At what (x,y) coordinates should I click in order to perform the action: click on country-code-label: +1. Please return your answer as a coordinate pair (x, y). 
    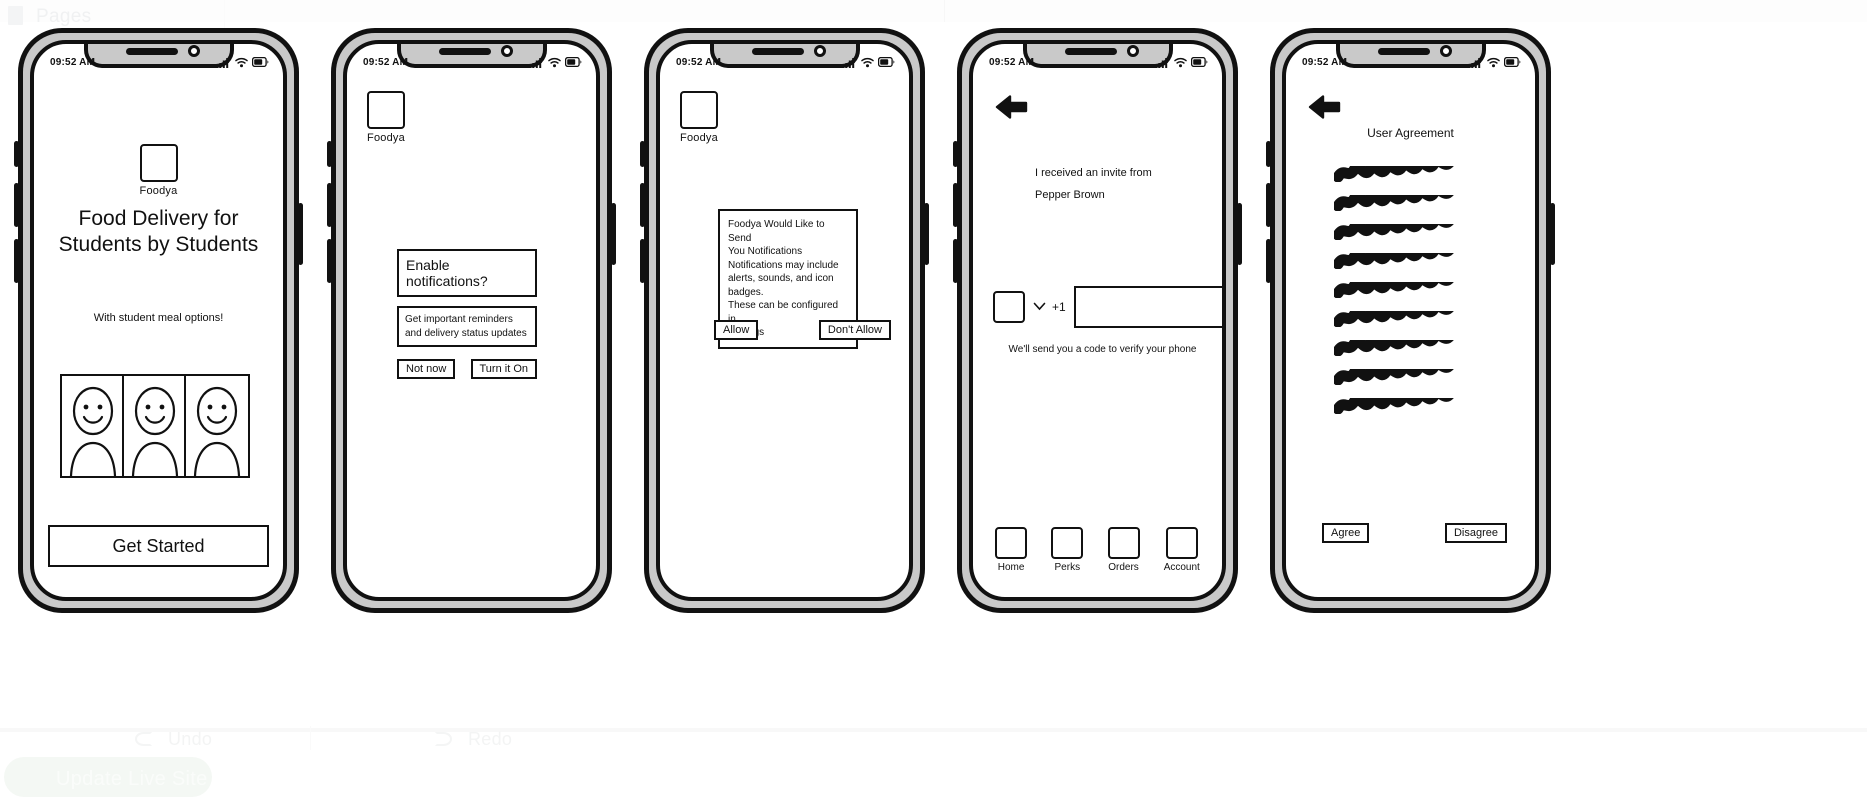
    Looking at the image, I should click on (1059, 307).